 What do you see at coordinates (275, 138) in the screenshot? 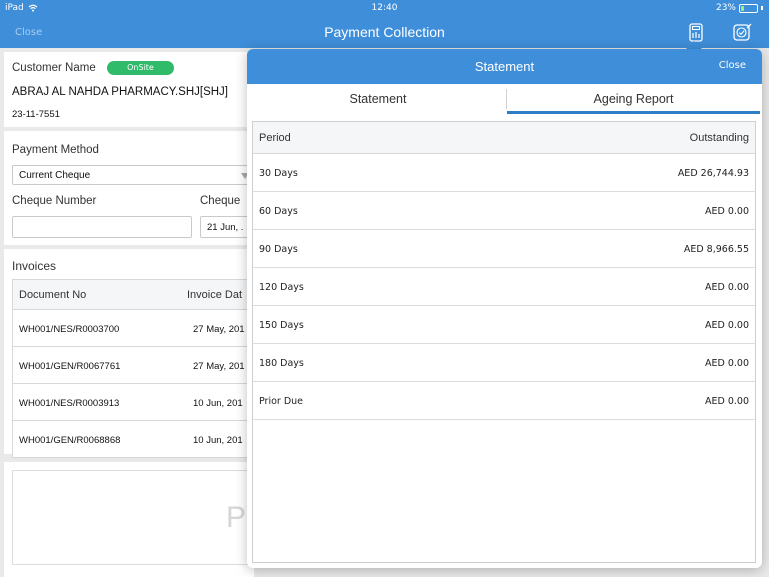
I see `col-period: Period` at bounding box center [275, 138].